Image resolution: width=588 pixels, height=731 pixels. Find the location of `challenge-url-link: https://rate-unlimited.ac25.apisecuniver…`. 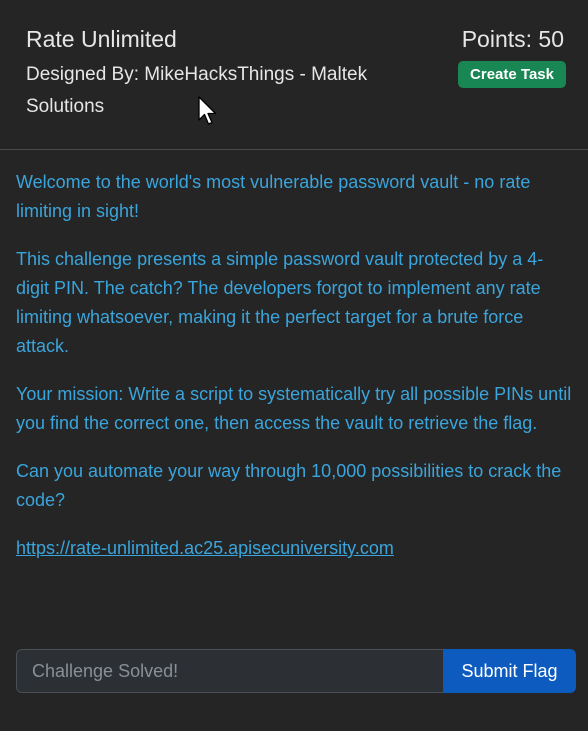

challenge-url-link: https://rate-unlimited.ac25.apisecuniver… is located at coordinates (205, 548).